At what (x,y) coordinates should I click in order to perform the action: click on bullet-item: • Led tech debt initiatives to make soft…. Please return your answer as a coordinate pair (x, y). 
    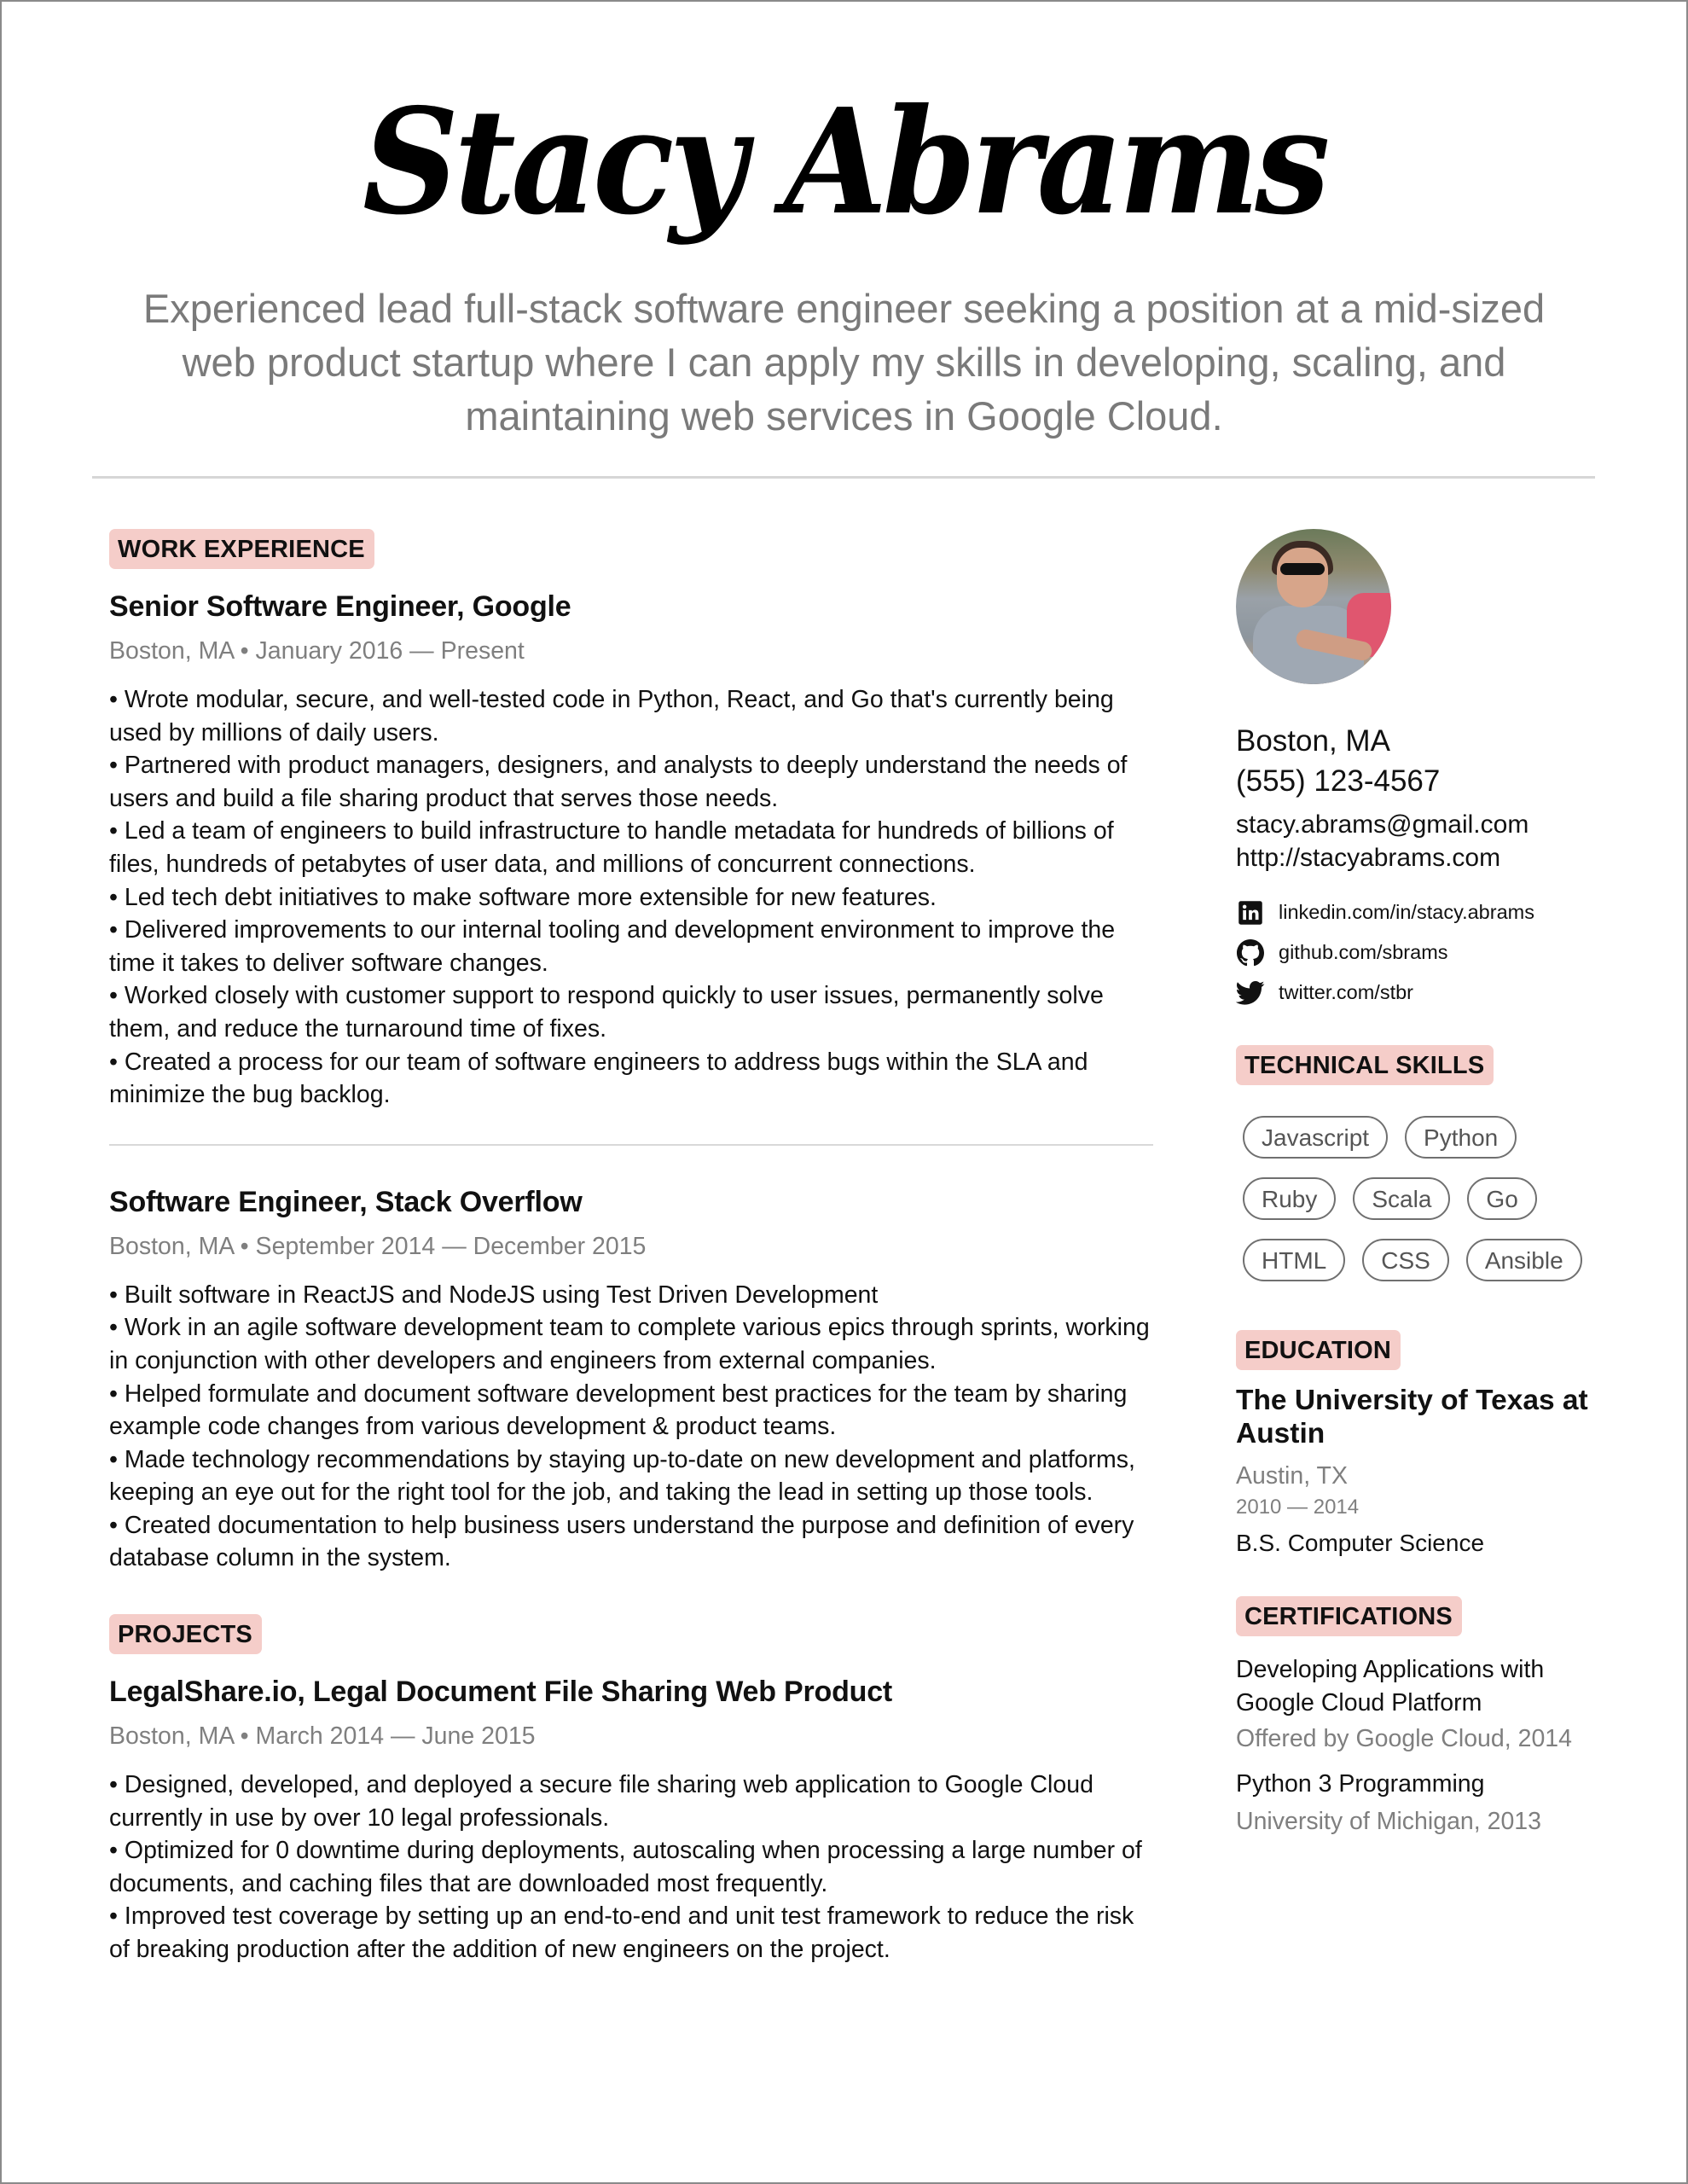
    Looking at the image, I should click on (523, 897).